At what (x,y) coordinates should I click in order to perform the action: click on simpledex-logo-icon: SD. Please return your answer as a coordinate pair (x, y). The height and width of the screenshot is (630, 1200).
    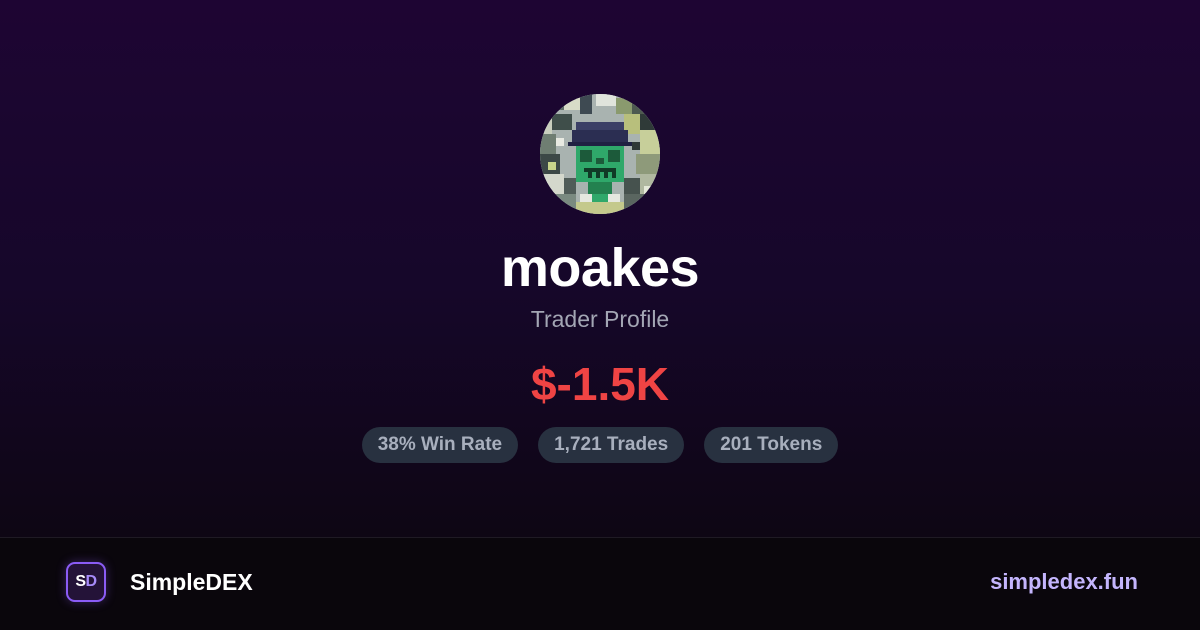
    Looking at the image, I should click on (86, 582).